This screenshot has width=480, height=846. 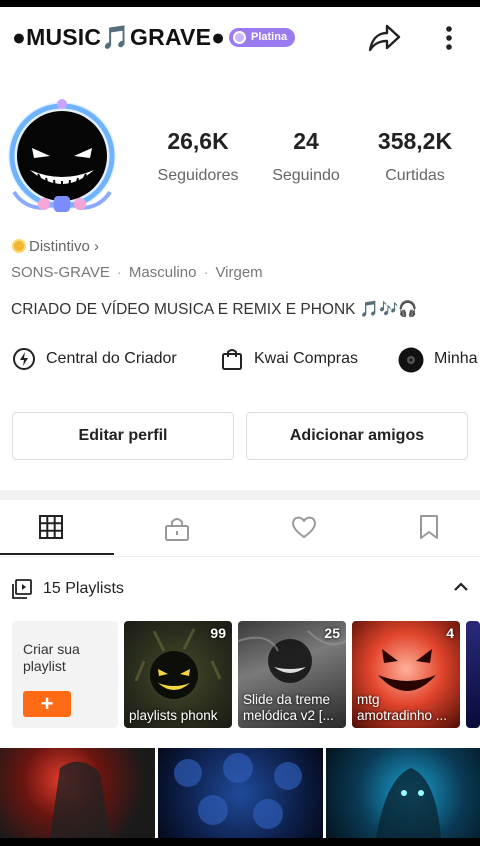 What do you see at coordinates (59, 246) in the screenshot?
I see `distintivo-label: Distintivo` at bounding box center [59, 246].